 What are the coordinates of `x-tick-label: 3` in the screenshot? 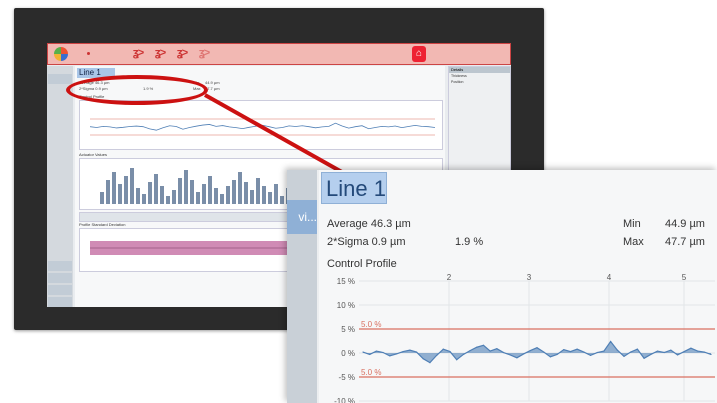 It's located at (529, 277).